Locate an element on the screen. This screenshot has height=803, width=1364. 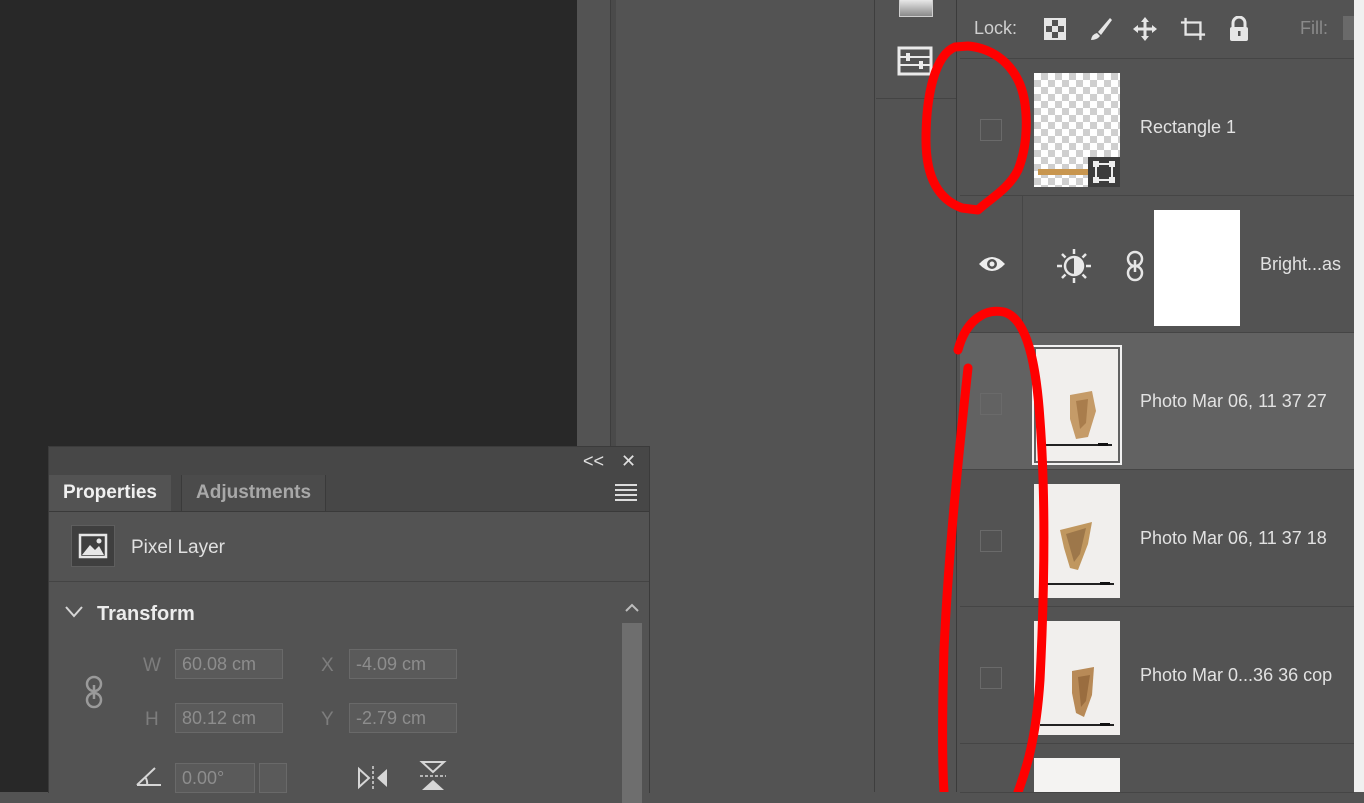
layer-row-partial is located at coordinates (1157, 768).